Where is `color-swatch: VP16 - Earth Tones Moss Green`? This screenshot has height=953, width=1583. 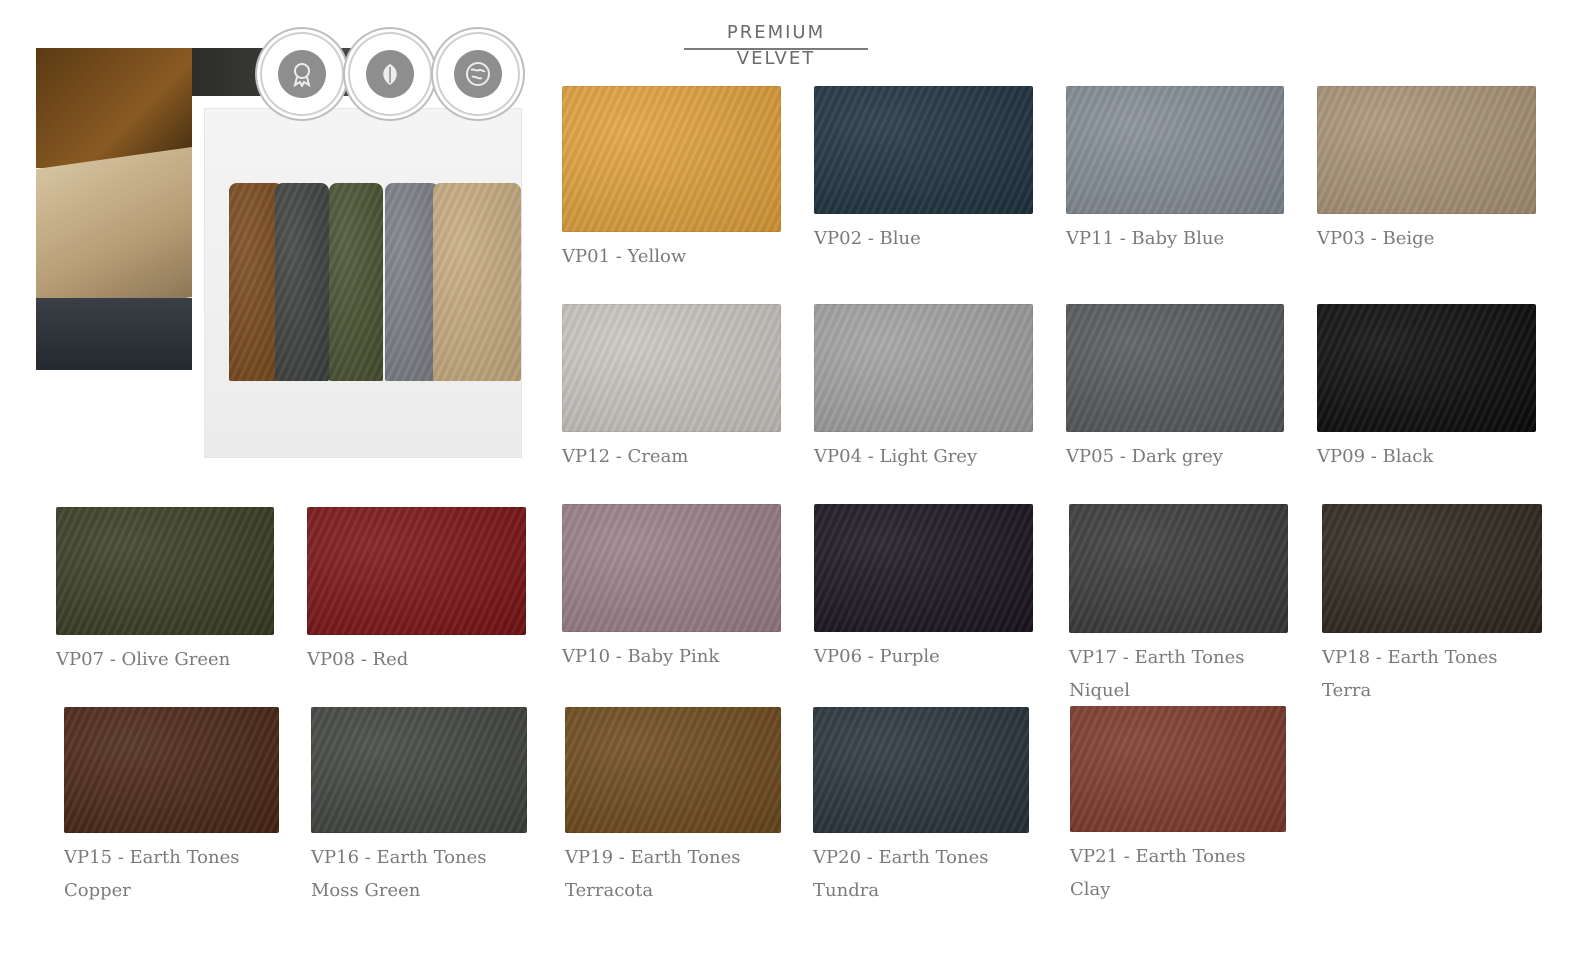 color-swatch: VP16 - Earth Tones Moss Green is located at coordinates (419, 807).